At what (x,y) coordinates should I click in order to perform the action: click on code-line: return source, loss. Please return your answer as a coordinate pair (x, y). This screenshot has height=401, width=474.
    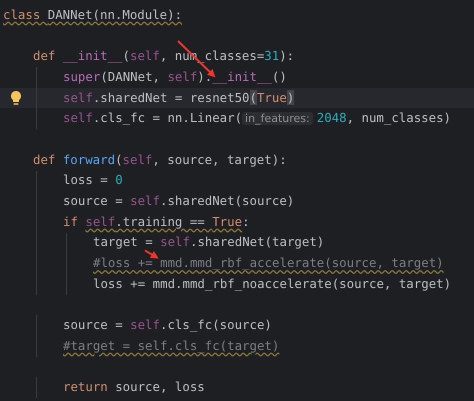
    Looking at the image, I should click on (134, 388).